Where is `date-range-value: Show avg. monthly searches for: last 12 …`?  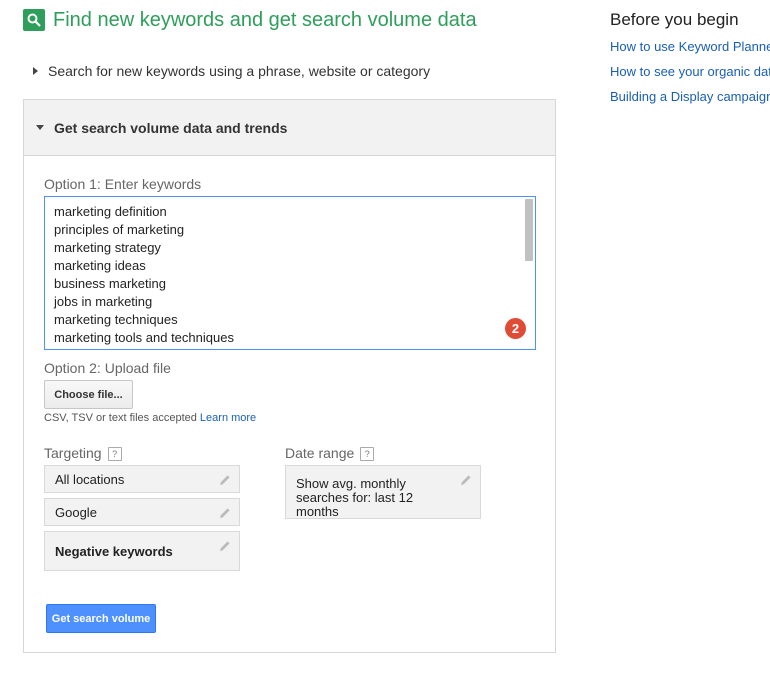 date-range-value: Show avg. monthly searches for: last 12 … is located at coordinates (355, 497).